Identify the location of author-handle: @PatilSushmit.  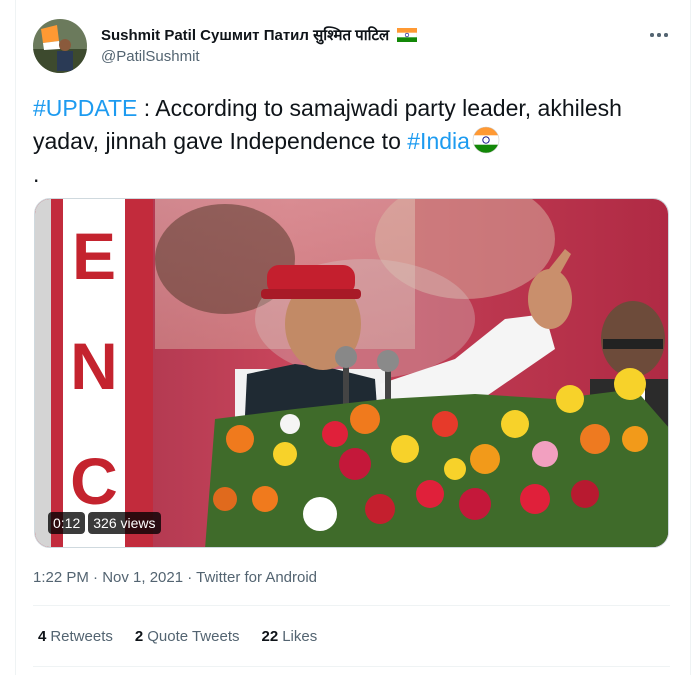
(150, 56).